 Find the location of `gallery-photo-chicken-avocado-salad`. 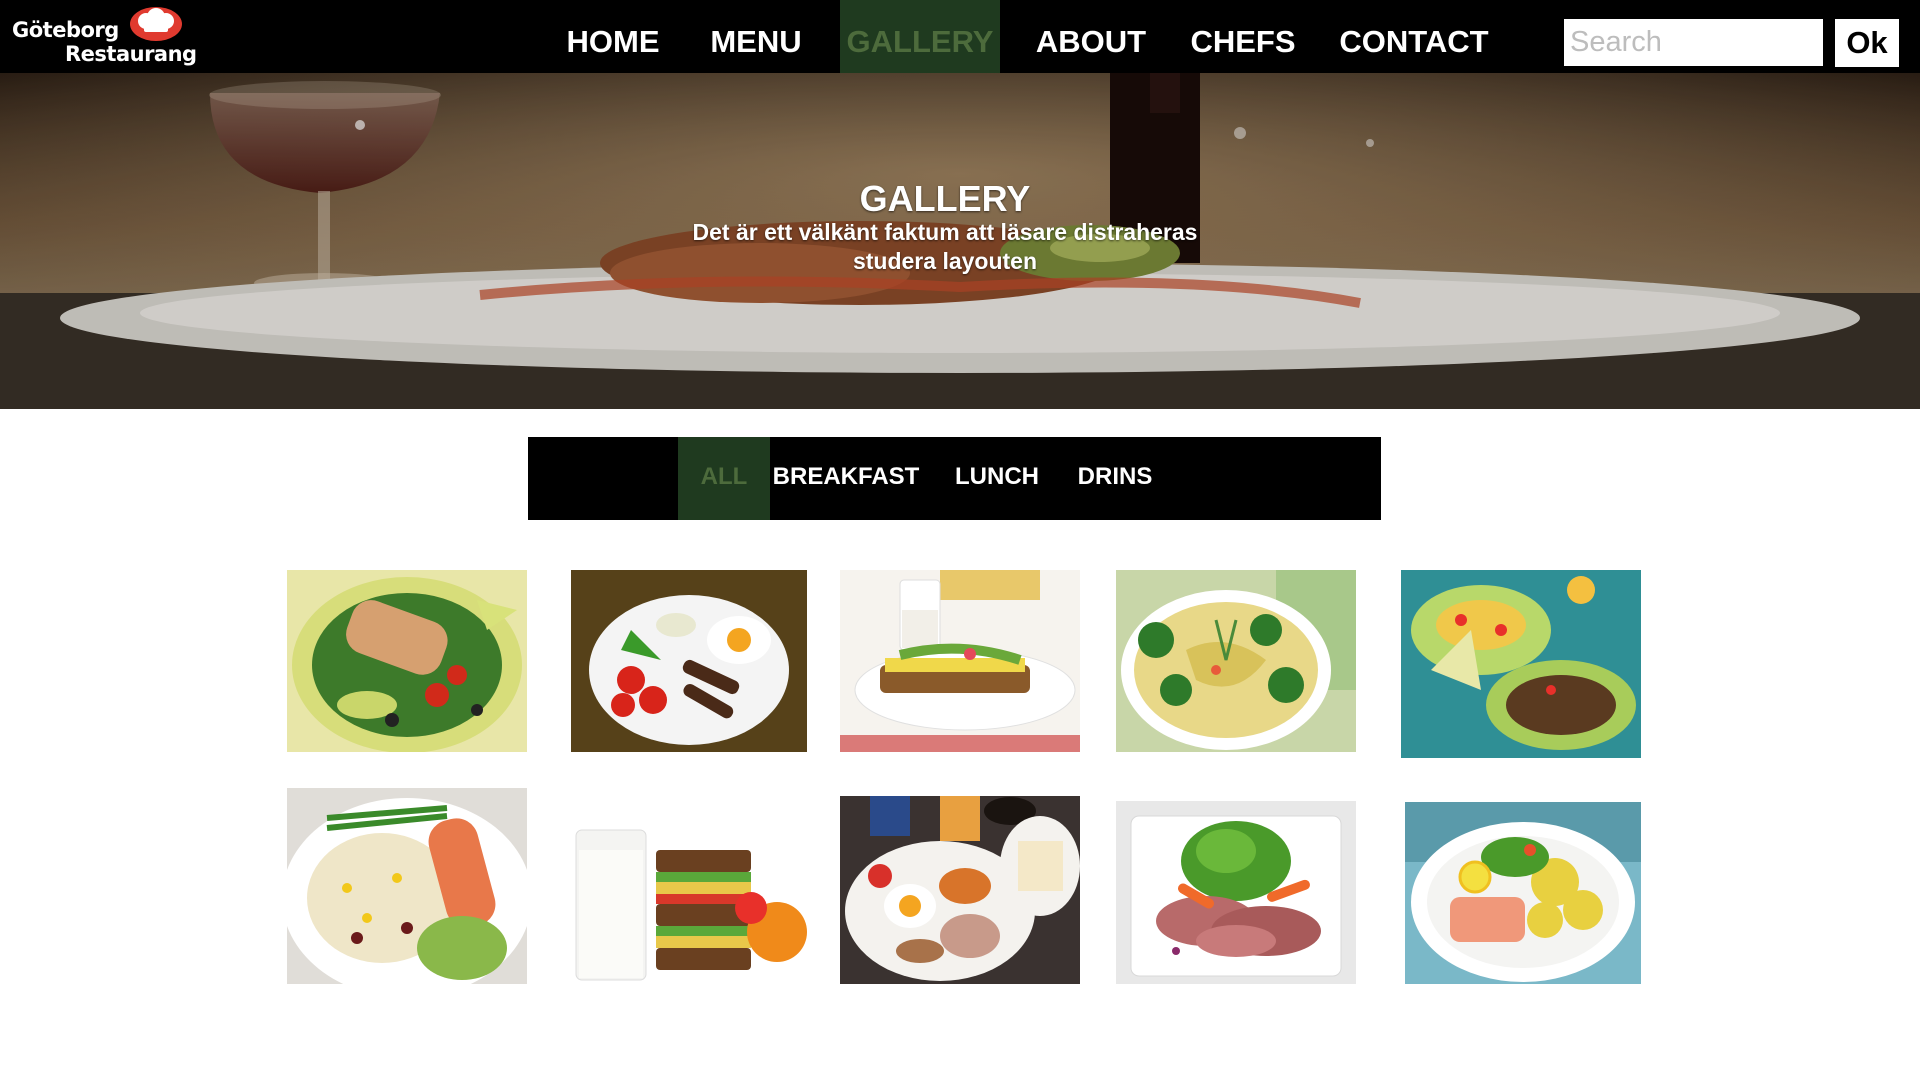

gallery-photo-chicken-avocado-salad is located at coordinates (407, 661).